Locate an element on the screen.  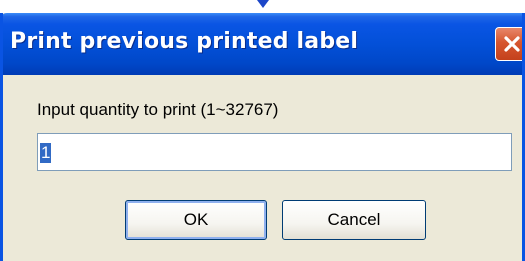
quantity-value-selected: 1 is located at coordinates (46, 153).